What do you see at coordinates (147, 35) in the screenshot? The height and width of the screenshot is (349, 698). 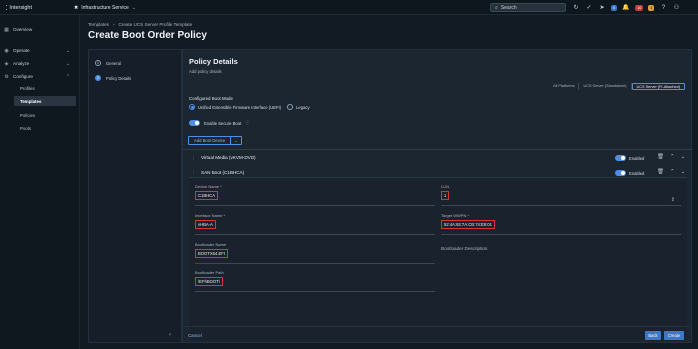 I see `page-title: Create Boot Order Policy` at bounding box center [147, 35].